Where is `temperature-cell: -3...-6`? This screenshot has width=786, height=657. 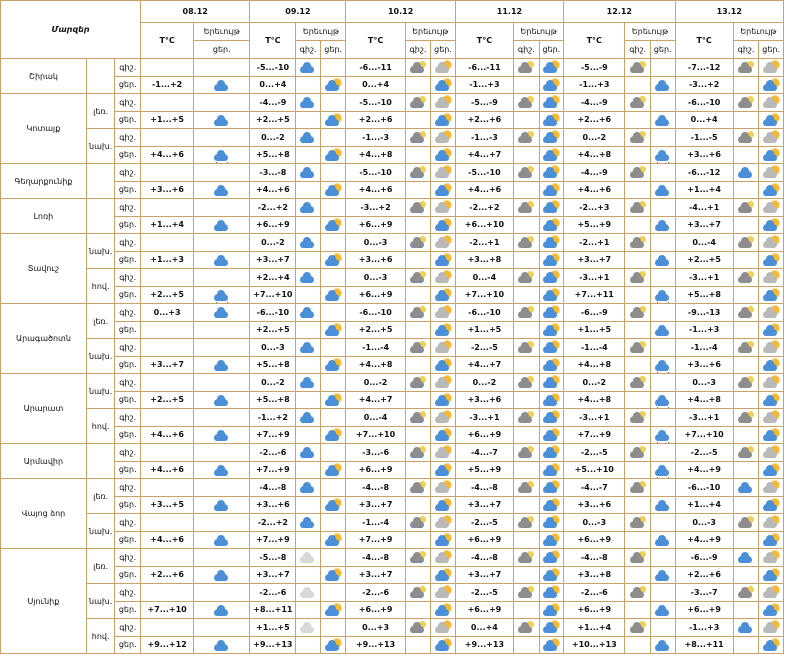
temperature-cell: -3...-6 is located at coordinates (375, 452).